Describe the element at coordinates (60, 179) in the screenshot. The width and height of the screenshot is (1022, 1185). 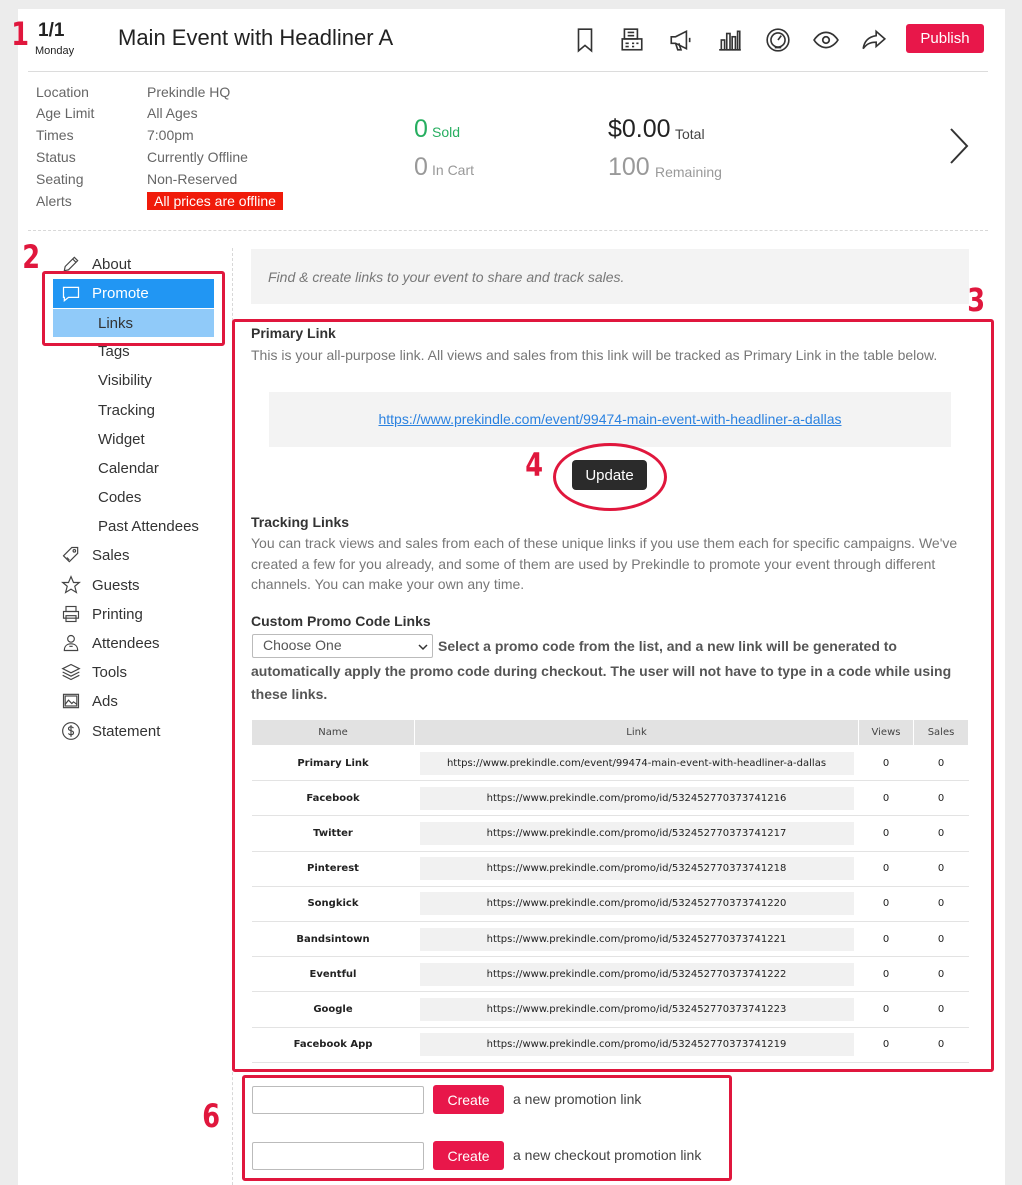
I see `info-label: Seating` at that location.